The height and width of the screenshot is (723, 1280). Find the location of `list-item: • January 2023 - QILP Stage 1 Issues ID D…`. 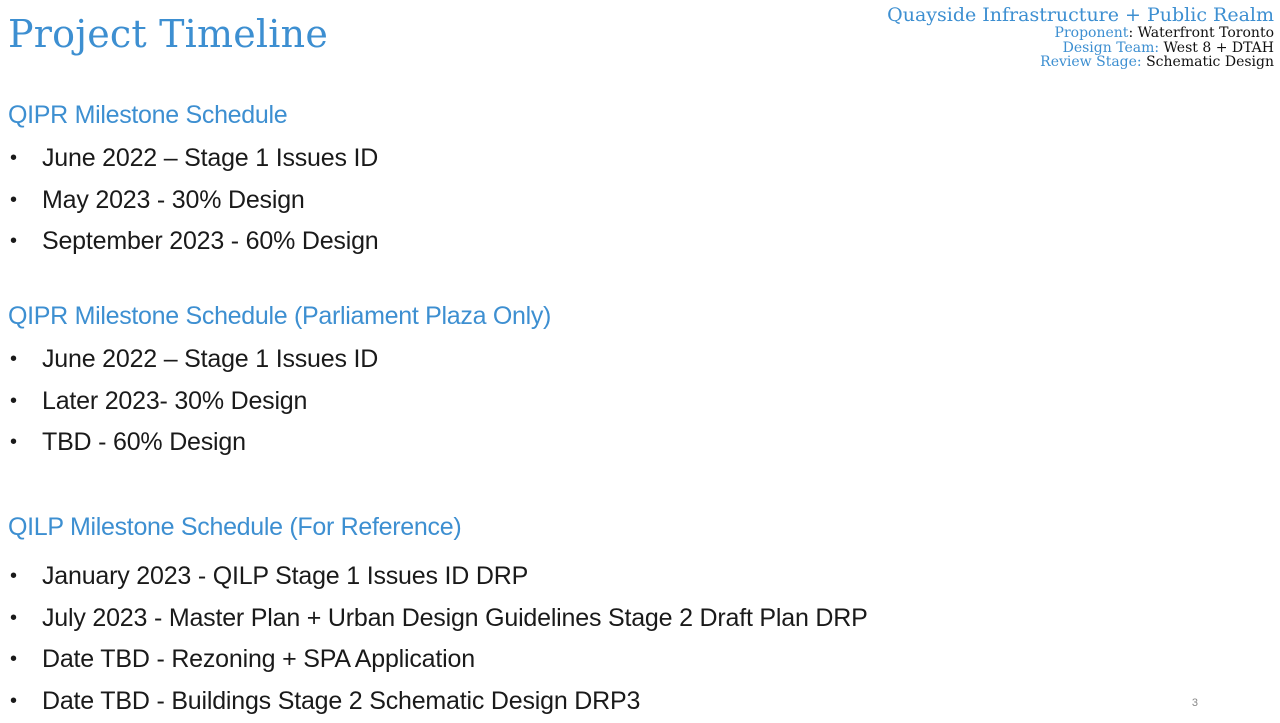

list-item: • January 2023 - QILP Stage 1 Issues ID D… is located at coordinates (438, 577).